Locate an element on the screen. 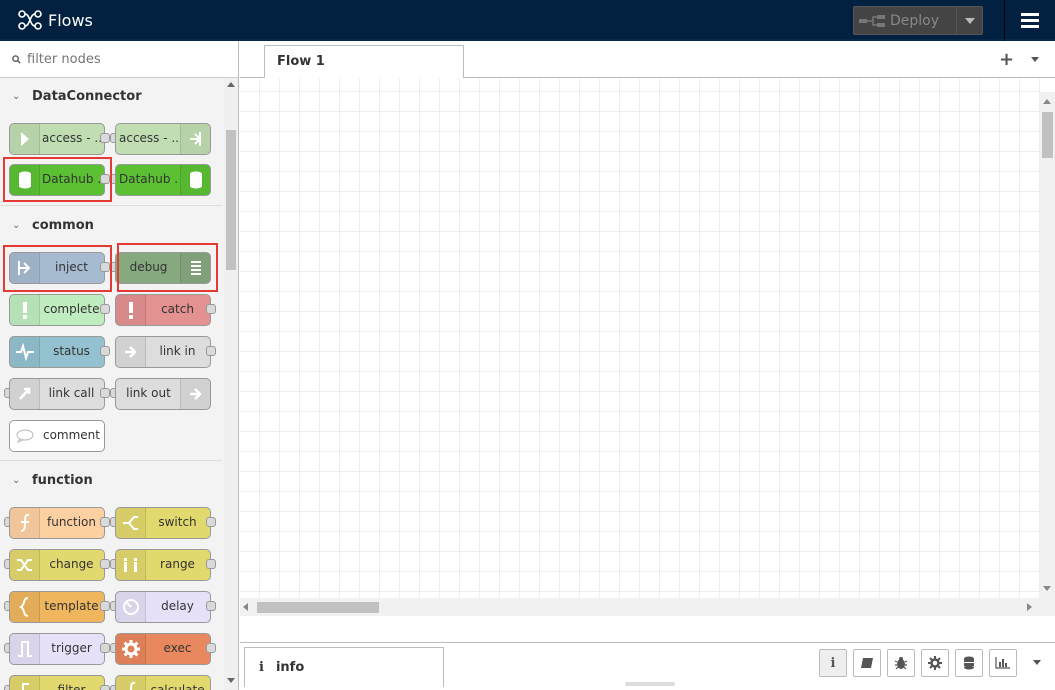 The image size is (1055, 690). sidebar-help-button is located at coordinates (867, 663).